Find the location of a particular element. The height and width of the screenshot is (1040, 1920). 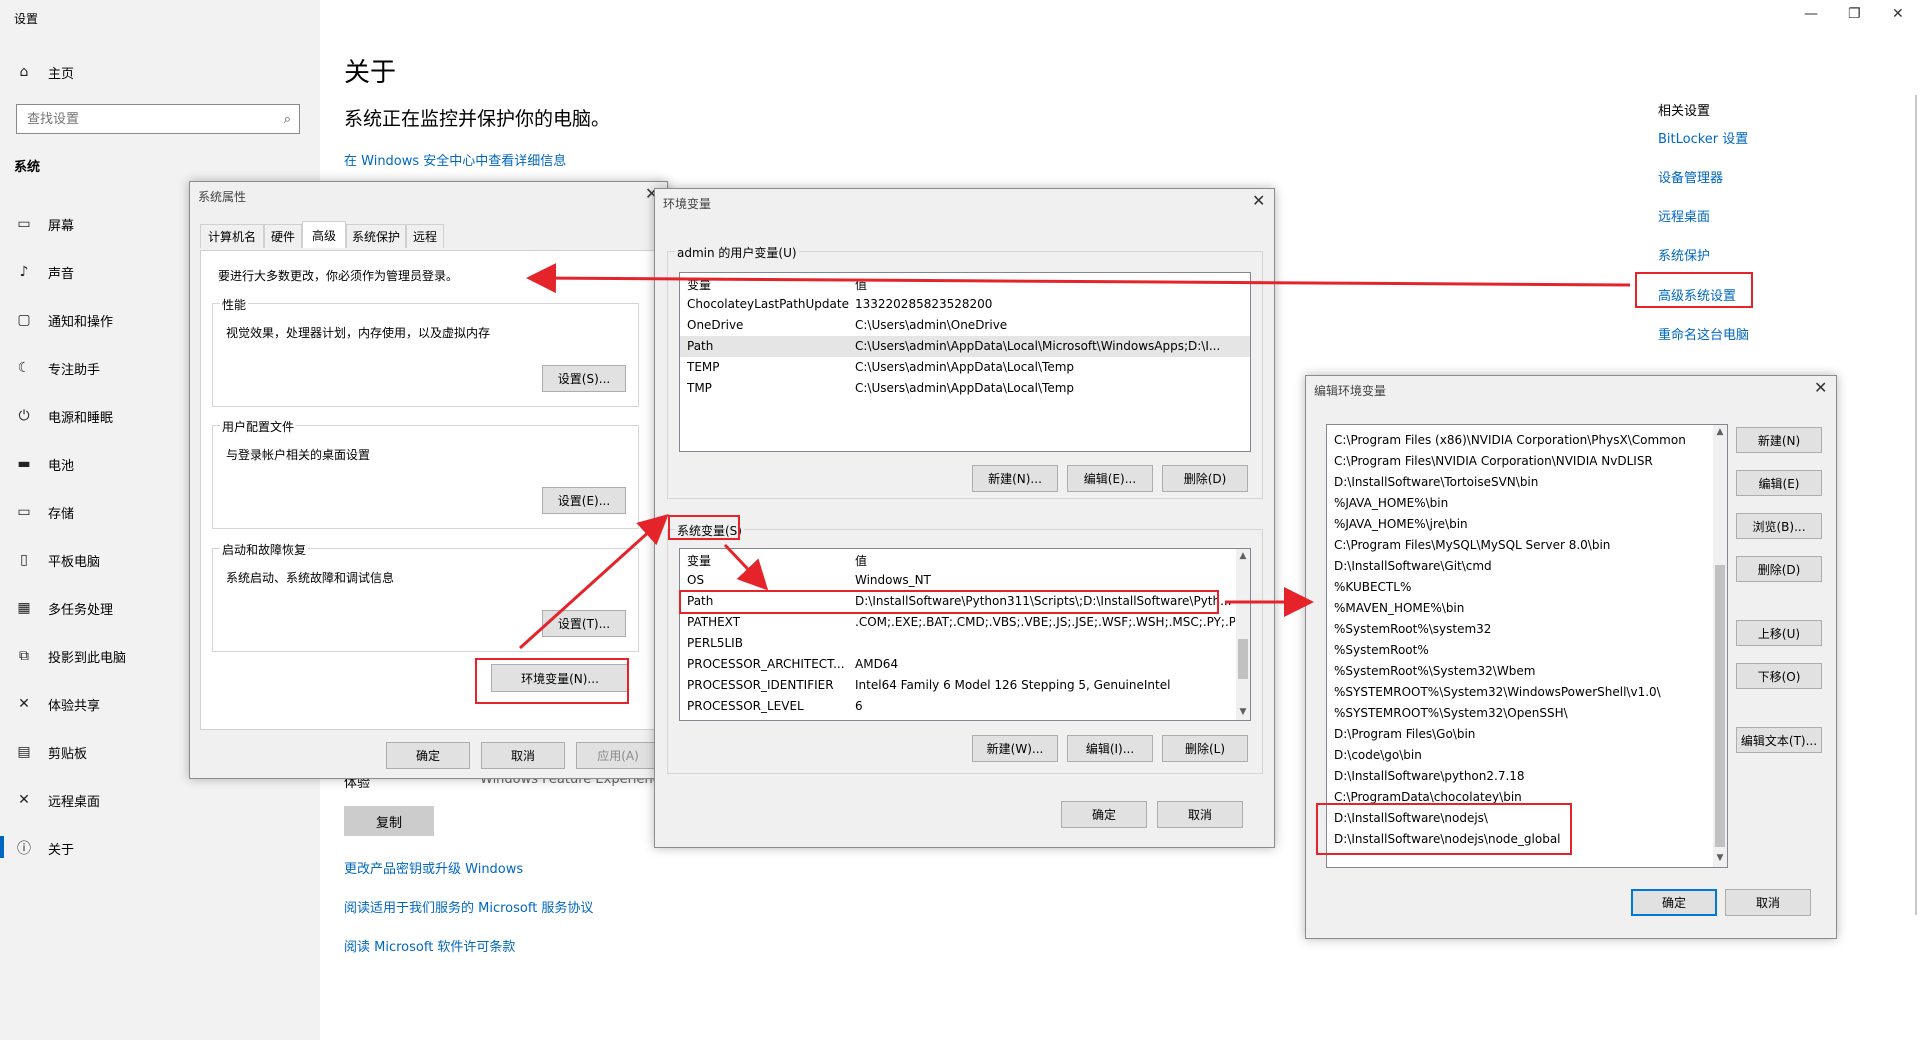

close-window-button: ✕ is located at coordinates (1898, 14).